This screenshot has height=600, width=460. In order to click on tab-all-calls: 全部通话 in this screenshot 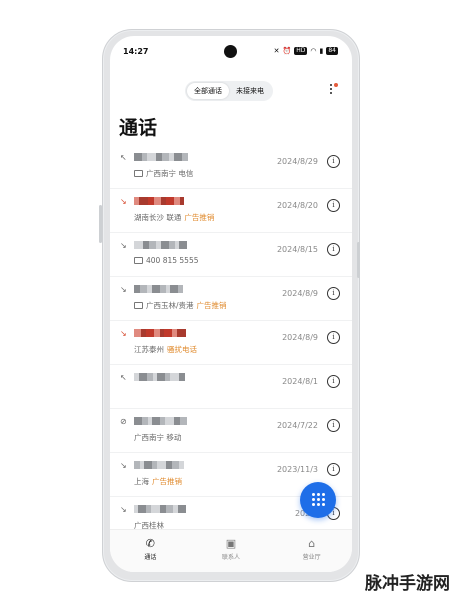, I will do `click(208, 91)`.